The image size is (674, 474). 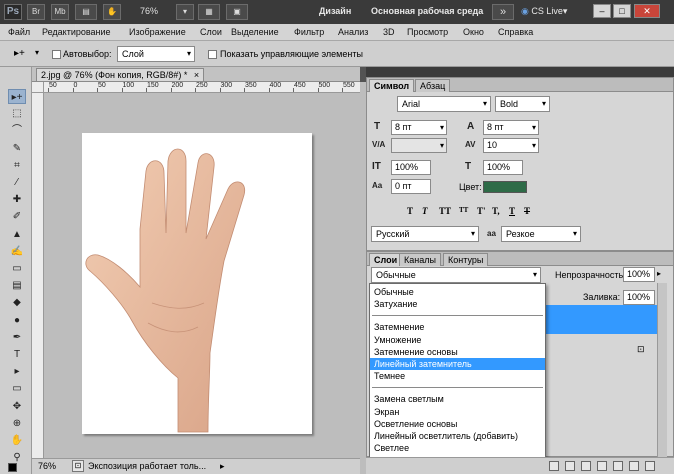 What do you see at coordinates (17, 113) in the screenshot?
I see `marquee-tool-icon: ⬚` at bounding box center [17, 113].